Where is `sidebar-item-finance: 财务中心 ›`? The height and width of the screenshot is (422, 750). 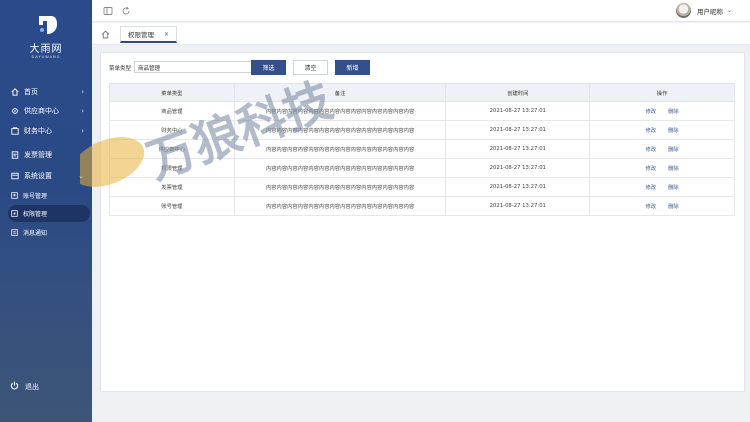
sidebar-item-finance: 财务中心 › is located at coordinates (46, 131).